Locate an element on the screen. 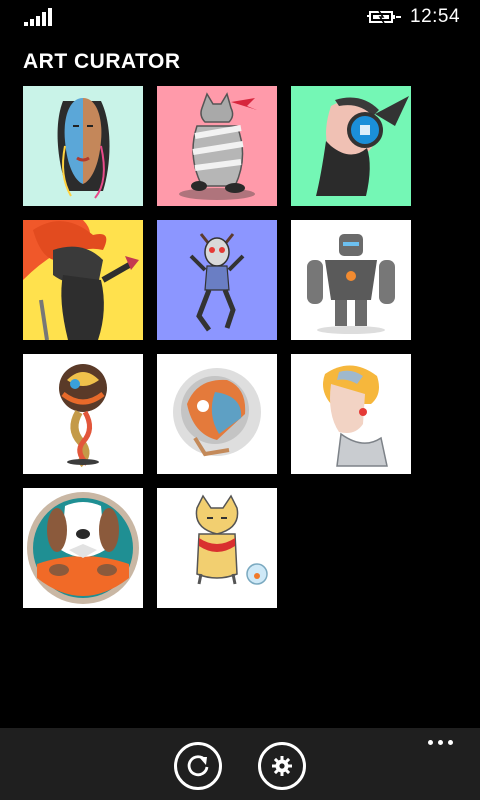 The image size is (480, 800). gear-icon is located at coordinates (282, 766).